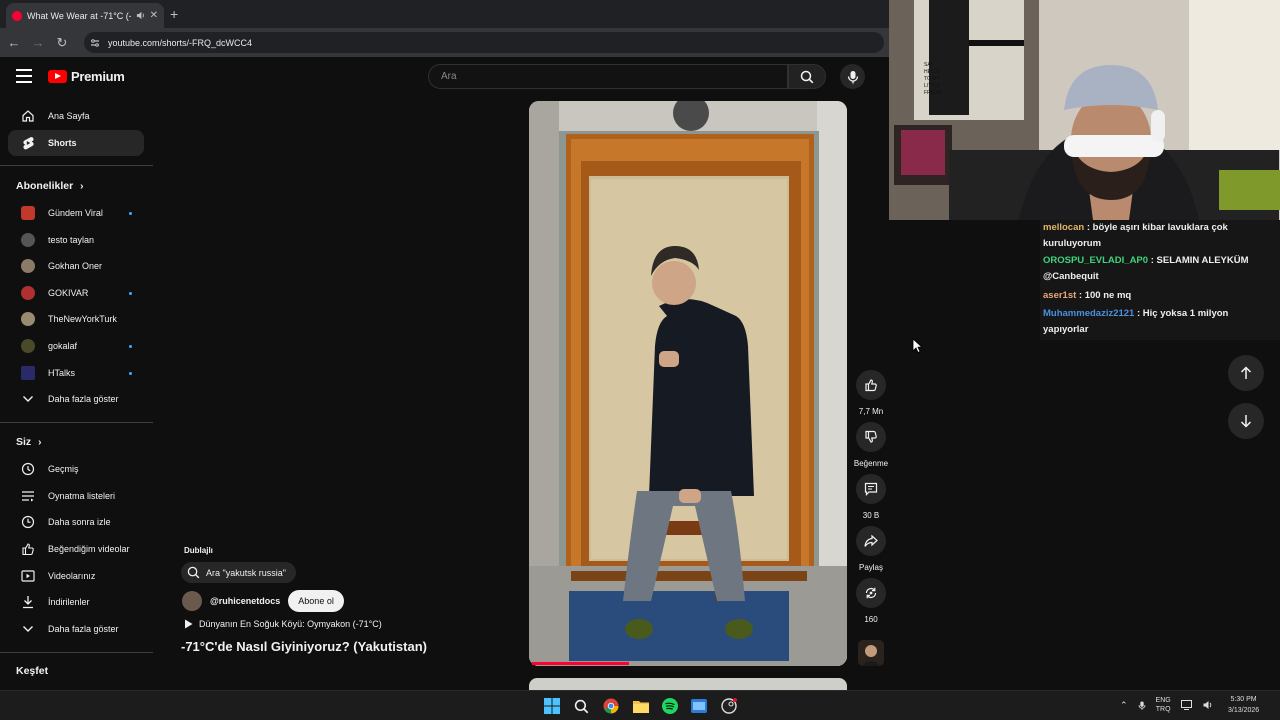  Describe the element at coordinates (316, 601) in the screenshot. I see `subscribe-button: Abone ol` at that location.